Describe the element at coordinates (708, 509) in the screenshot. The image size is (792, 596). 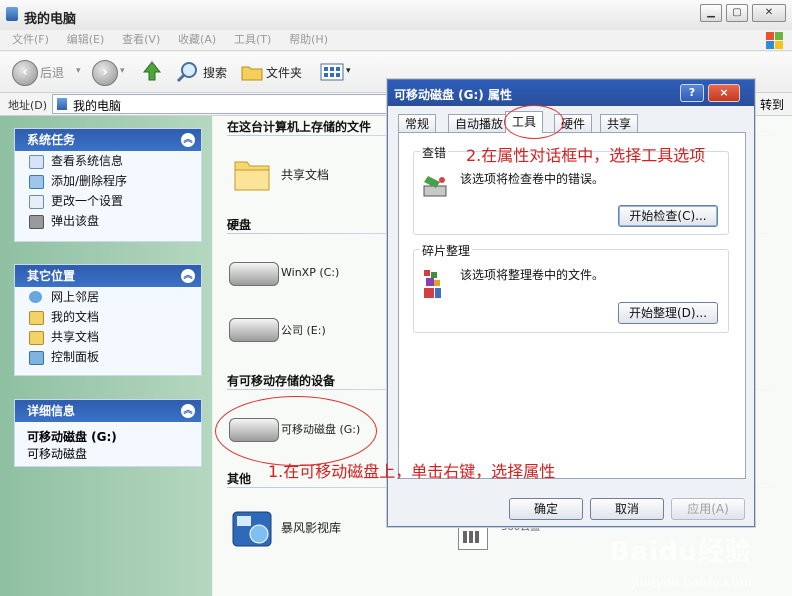
I see `apply-button: 应用(A)` at that location.